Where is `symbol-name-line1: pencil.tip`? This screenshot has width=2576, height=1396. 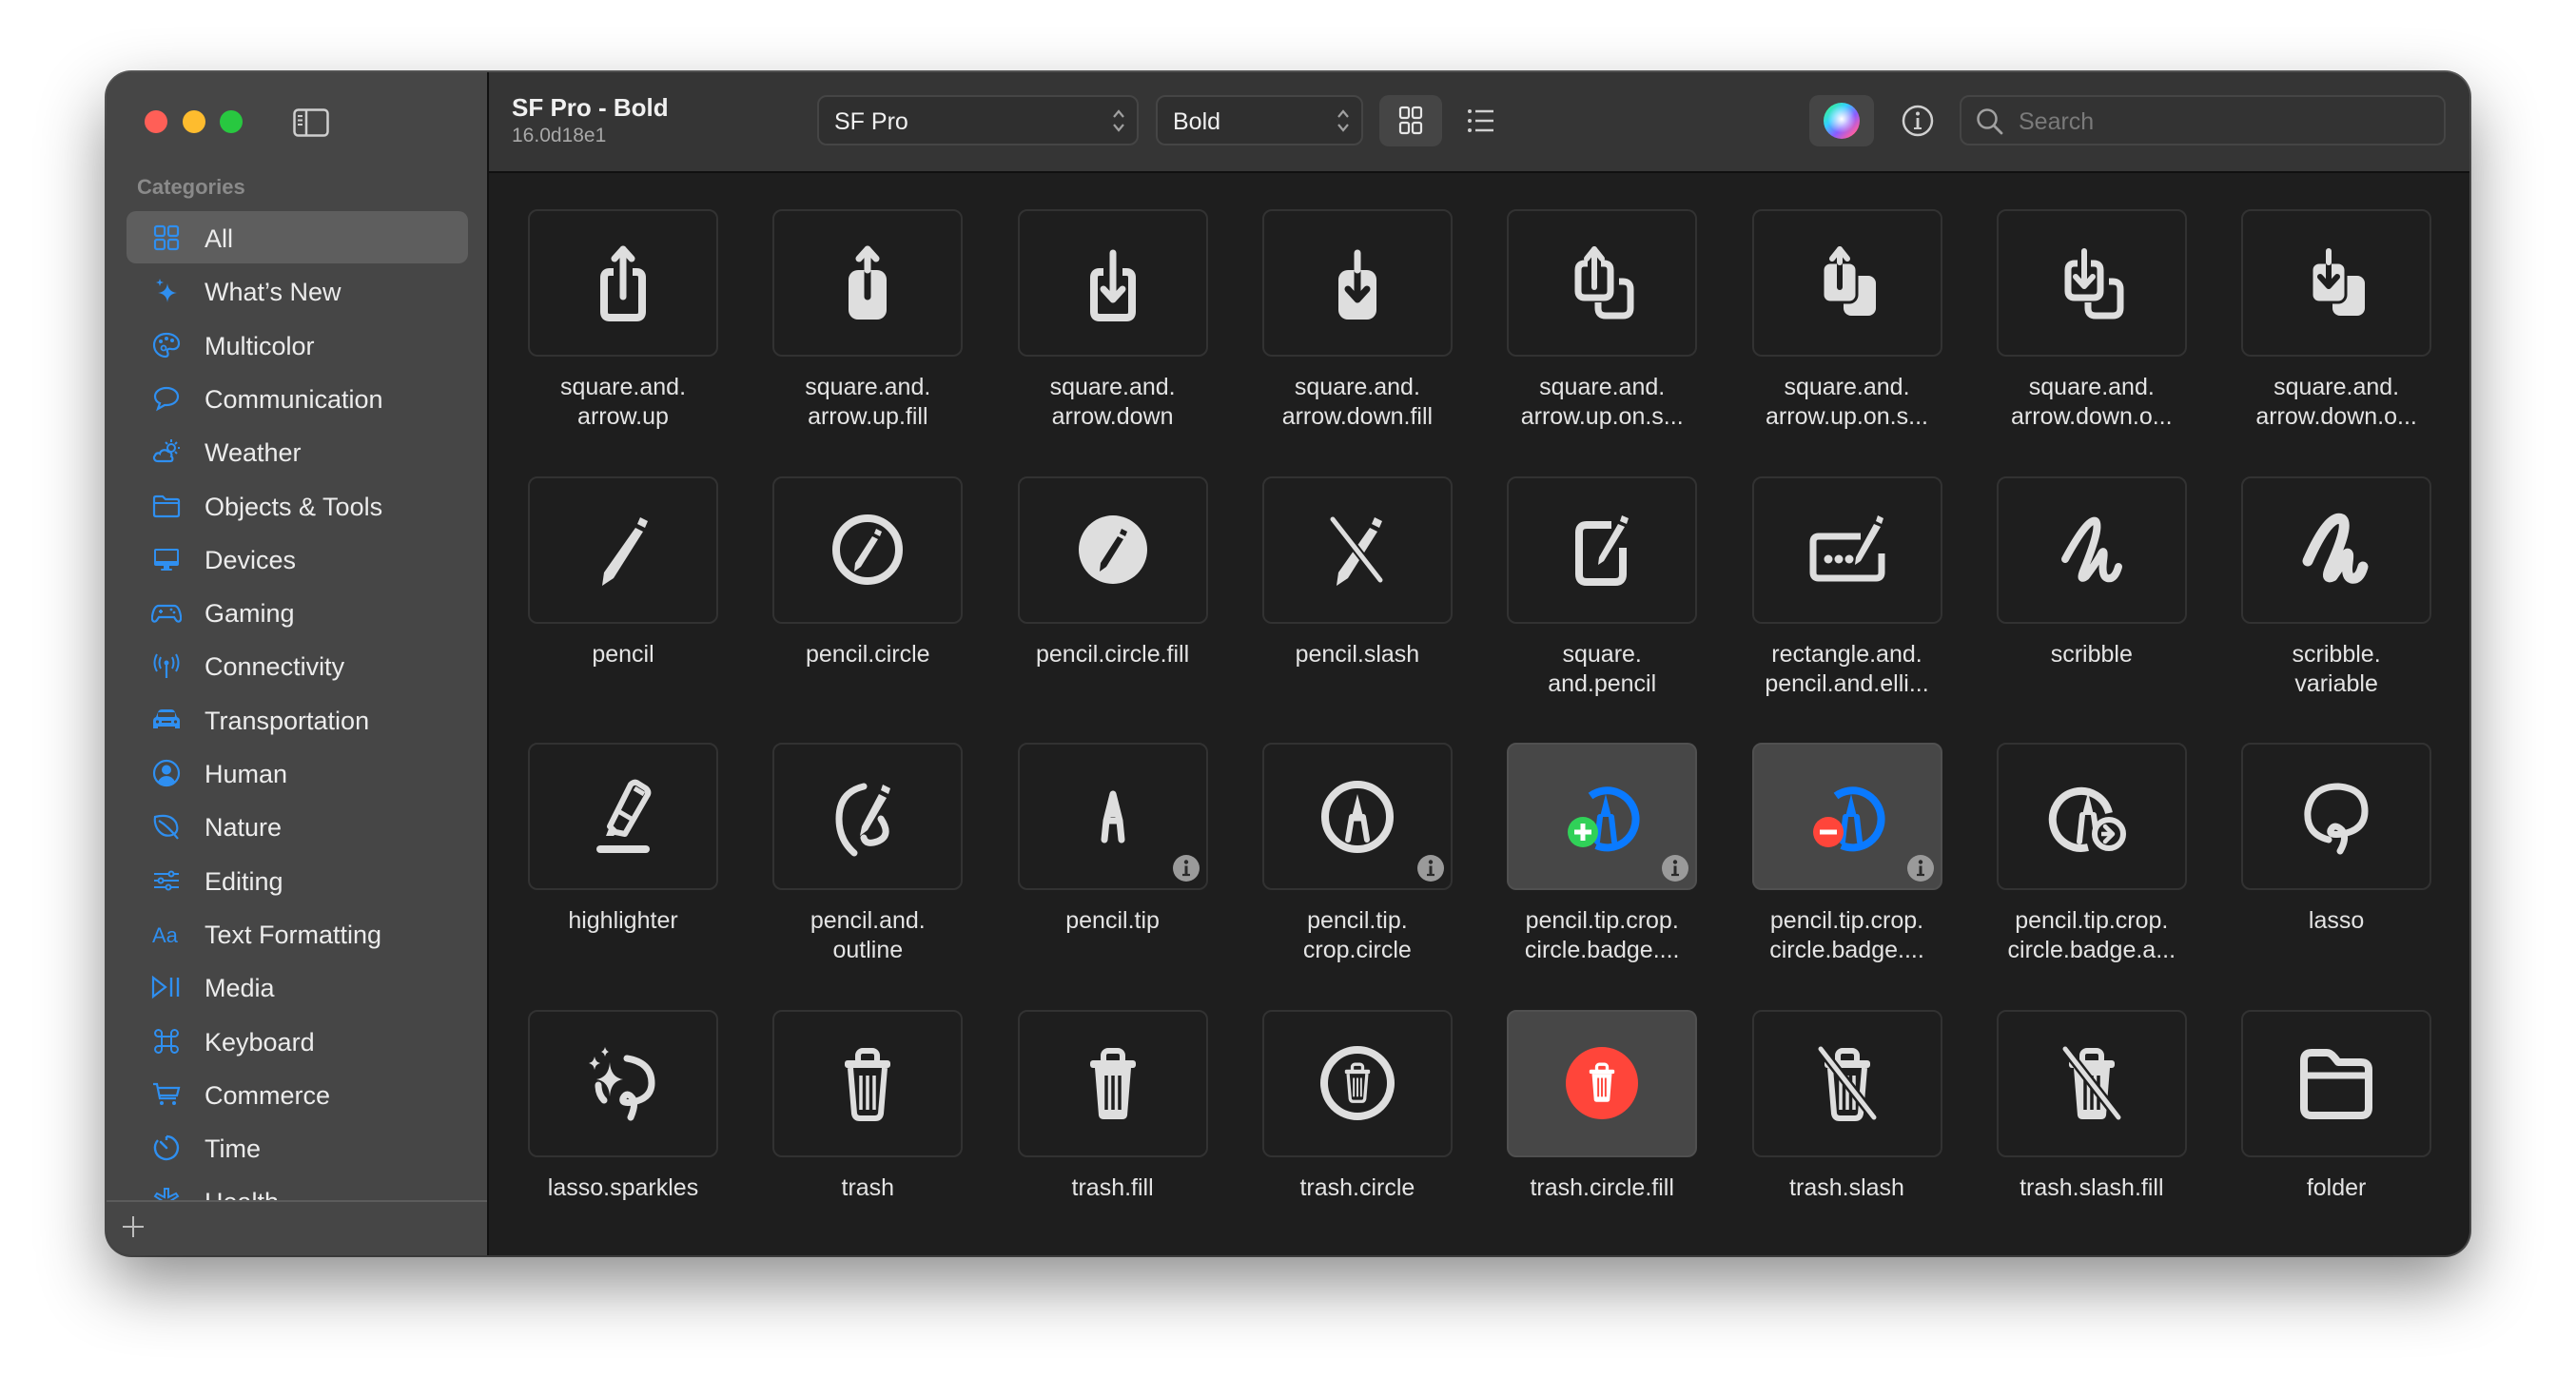
symbol-name-line1: pencil.tip is located at coordinates (1113, 920).